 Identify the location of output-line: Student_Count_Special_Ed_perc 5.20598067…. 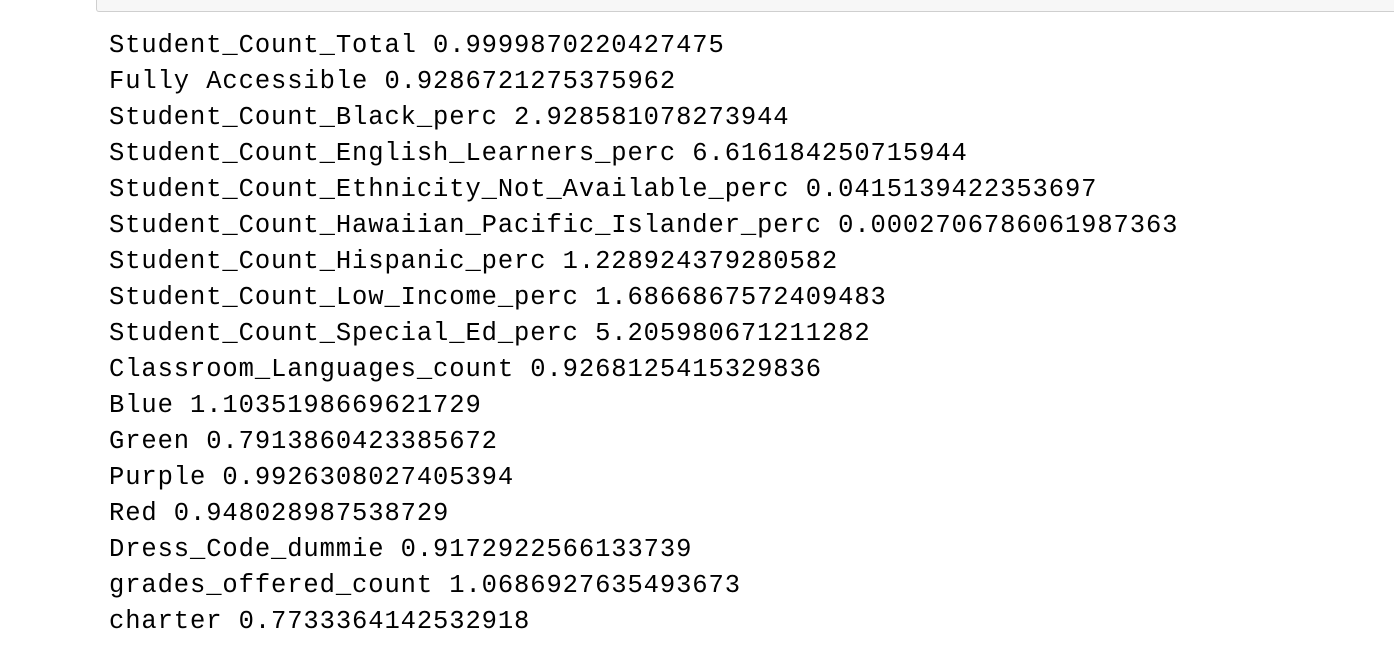
(490, 333).